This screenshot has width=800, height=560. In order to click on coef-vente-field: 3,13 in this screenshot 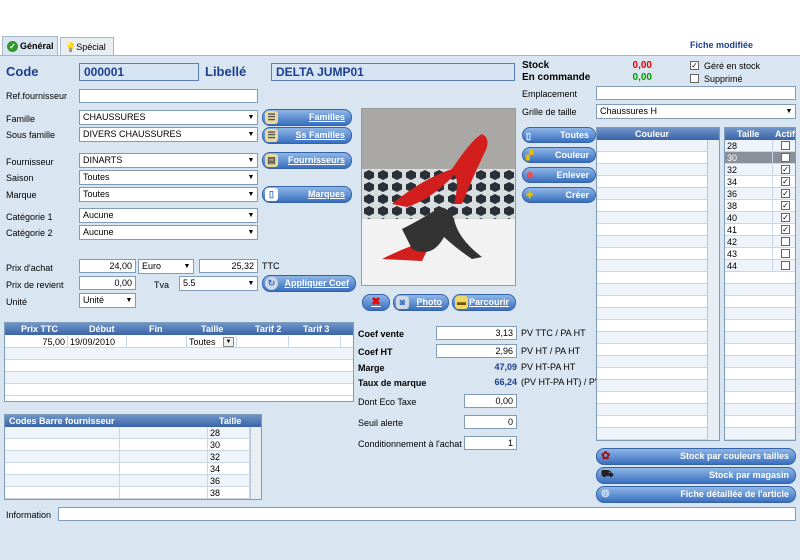, I will do `click(476, 333)`.